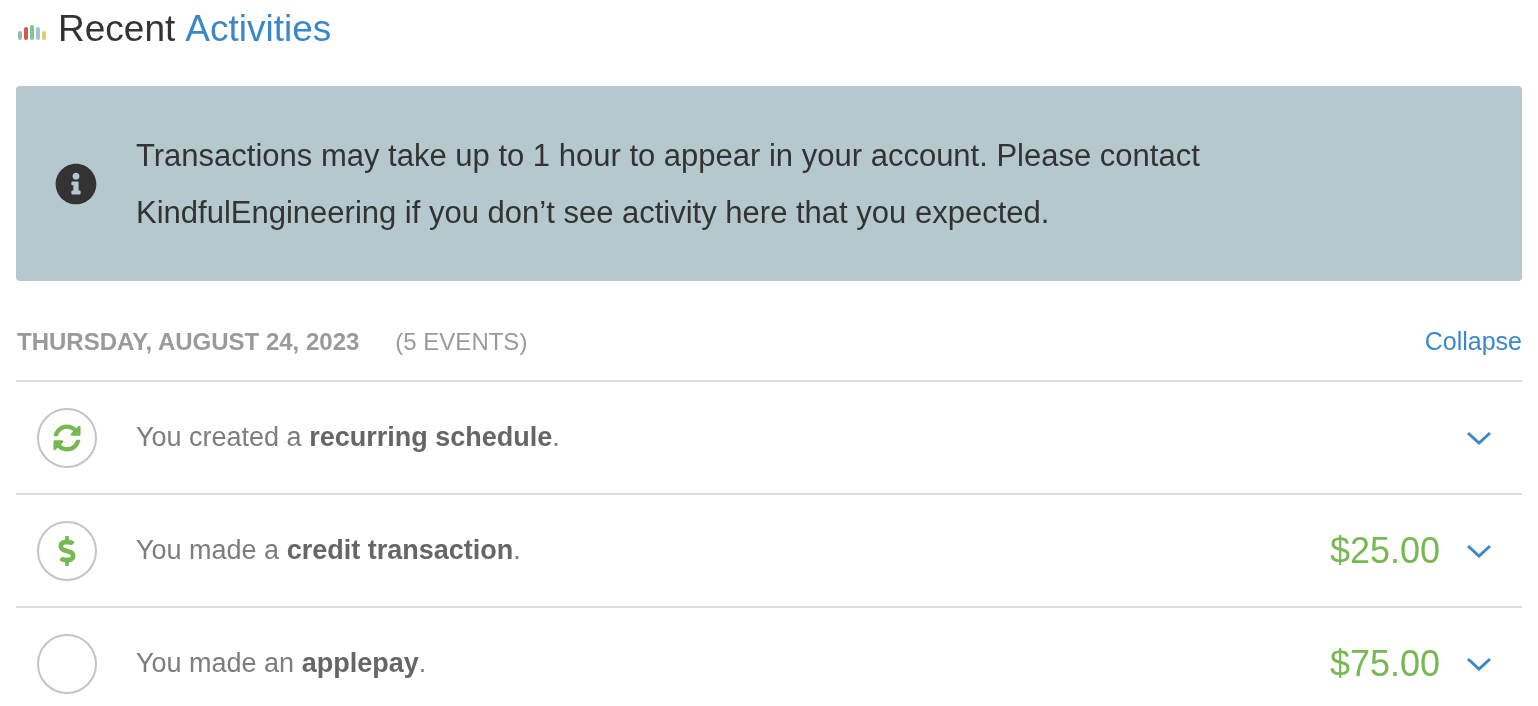 This screenshot has width=1538, height=706. What do you see at coordinates (1473, 342) in the screenshot?
I see `collapse-link: Collapse` at bounding box center [1473, 342].